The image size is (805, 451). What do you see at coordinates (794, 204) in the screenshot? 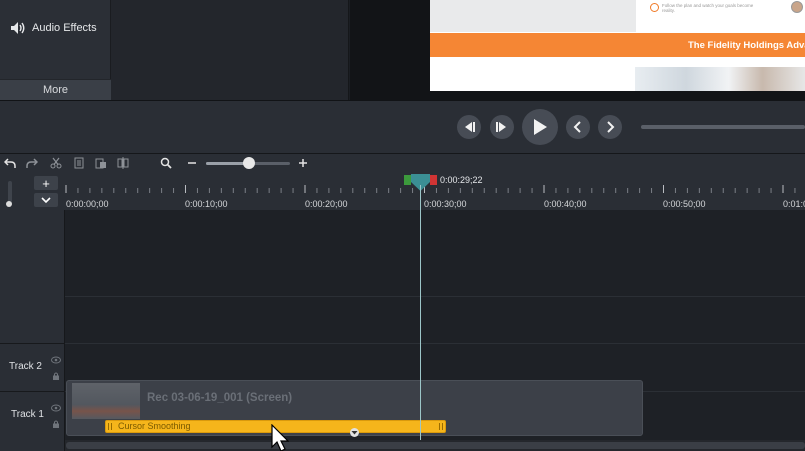
I see `ruler-tick-label: 0:01:0` at bounding box center [794, 204].